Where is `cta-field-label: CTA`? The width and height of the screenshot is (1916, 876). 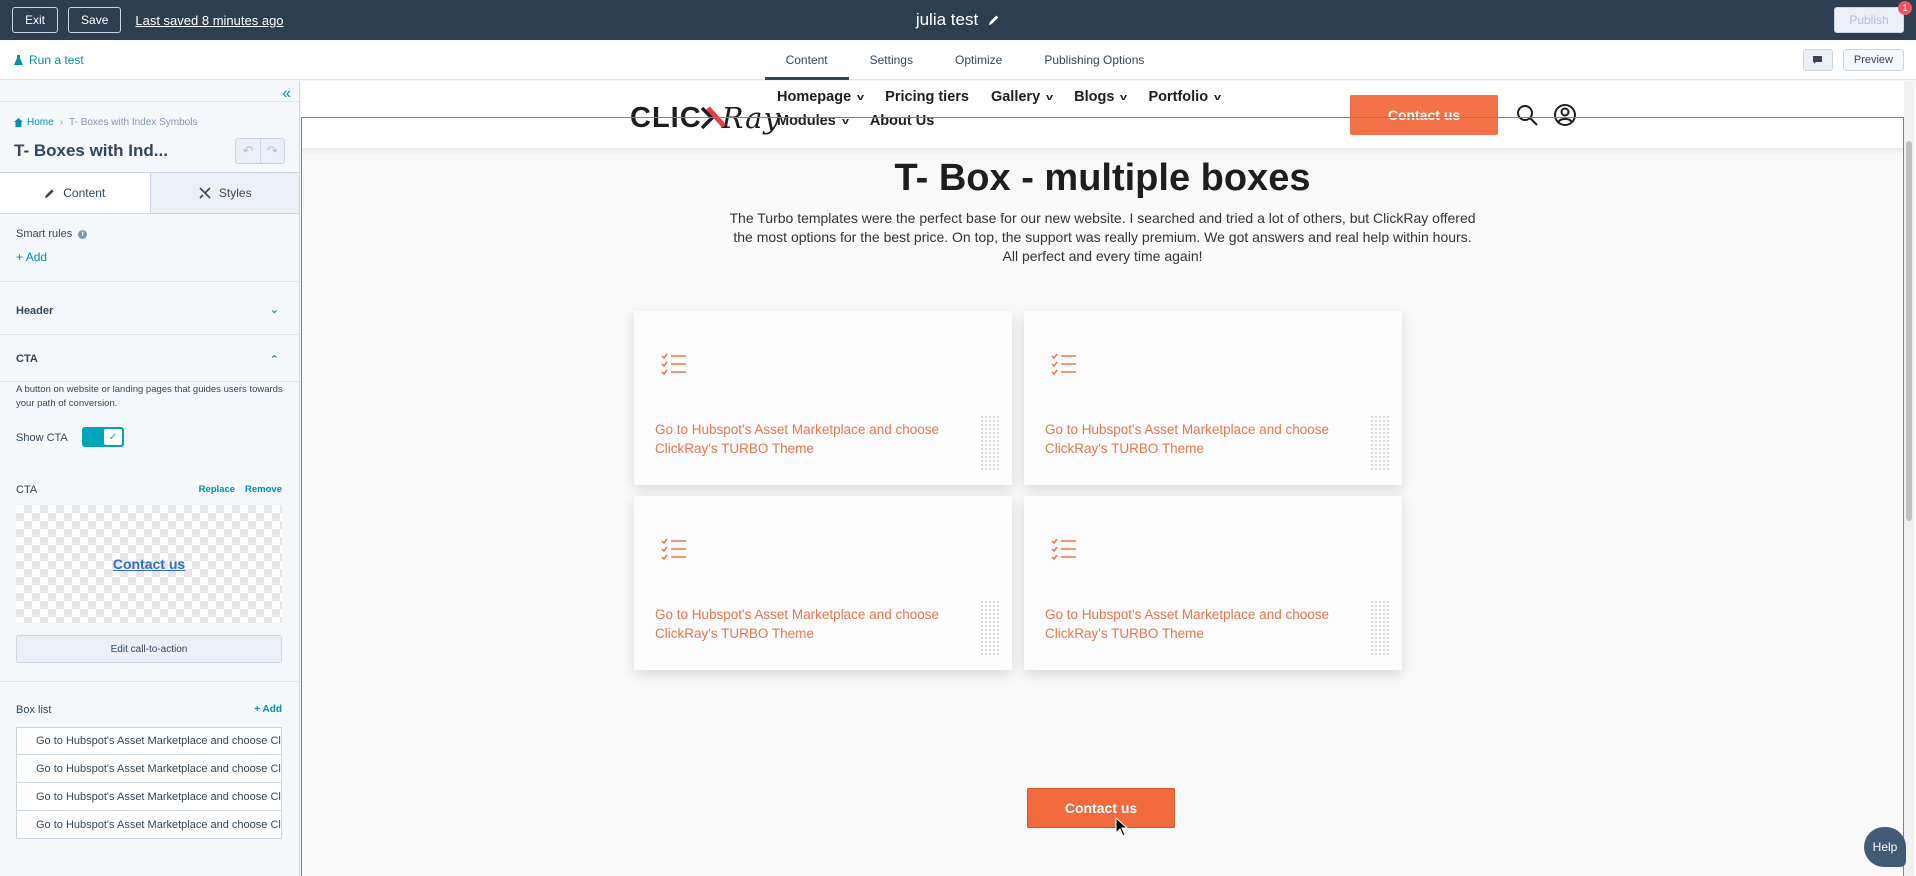
cta-field-label: CTA is located at coordinates (27, 490).